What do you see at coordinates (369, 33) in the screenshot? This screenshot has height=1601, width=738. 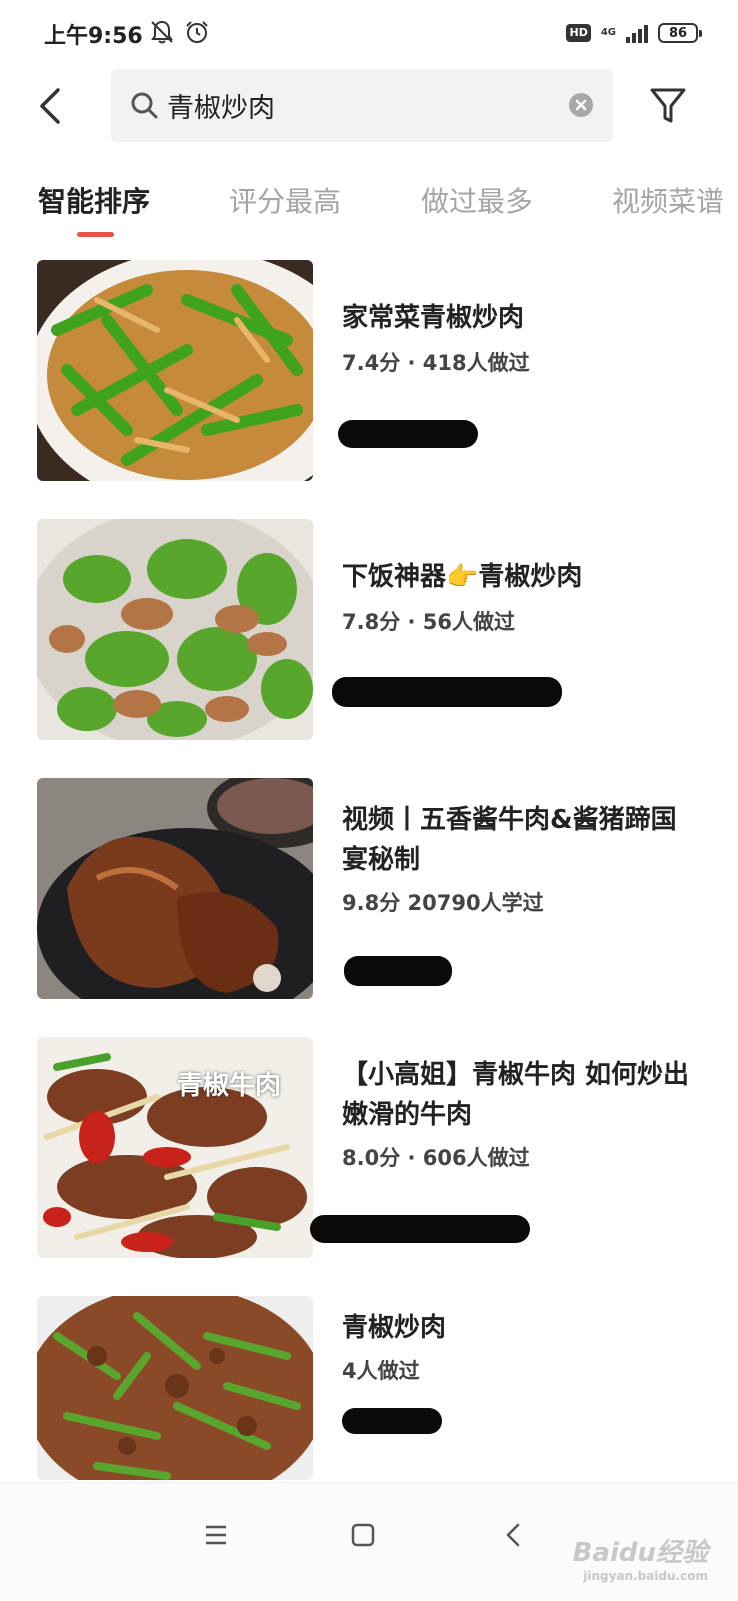 I see `status-bar: 上午9:56 HD 4G 86` at bounding box center [369, 33].